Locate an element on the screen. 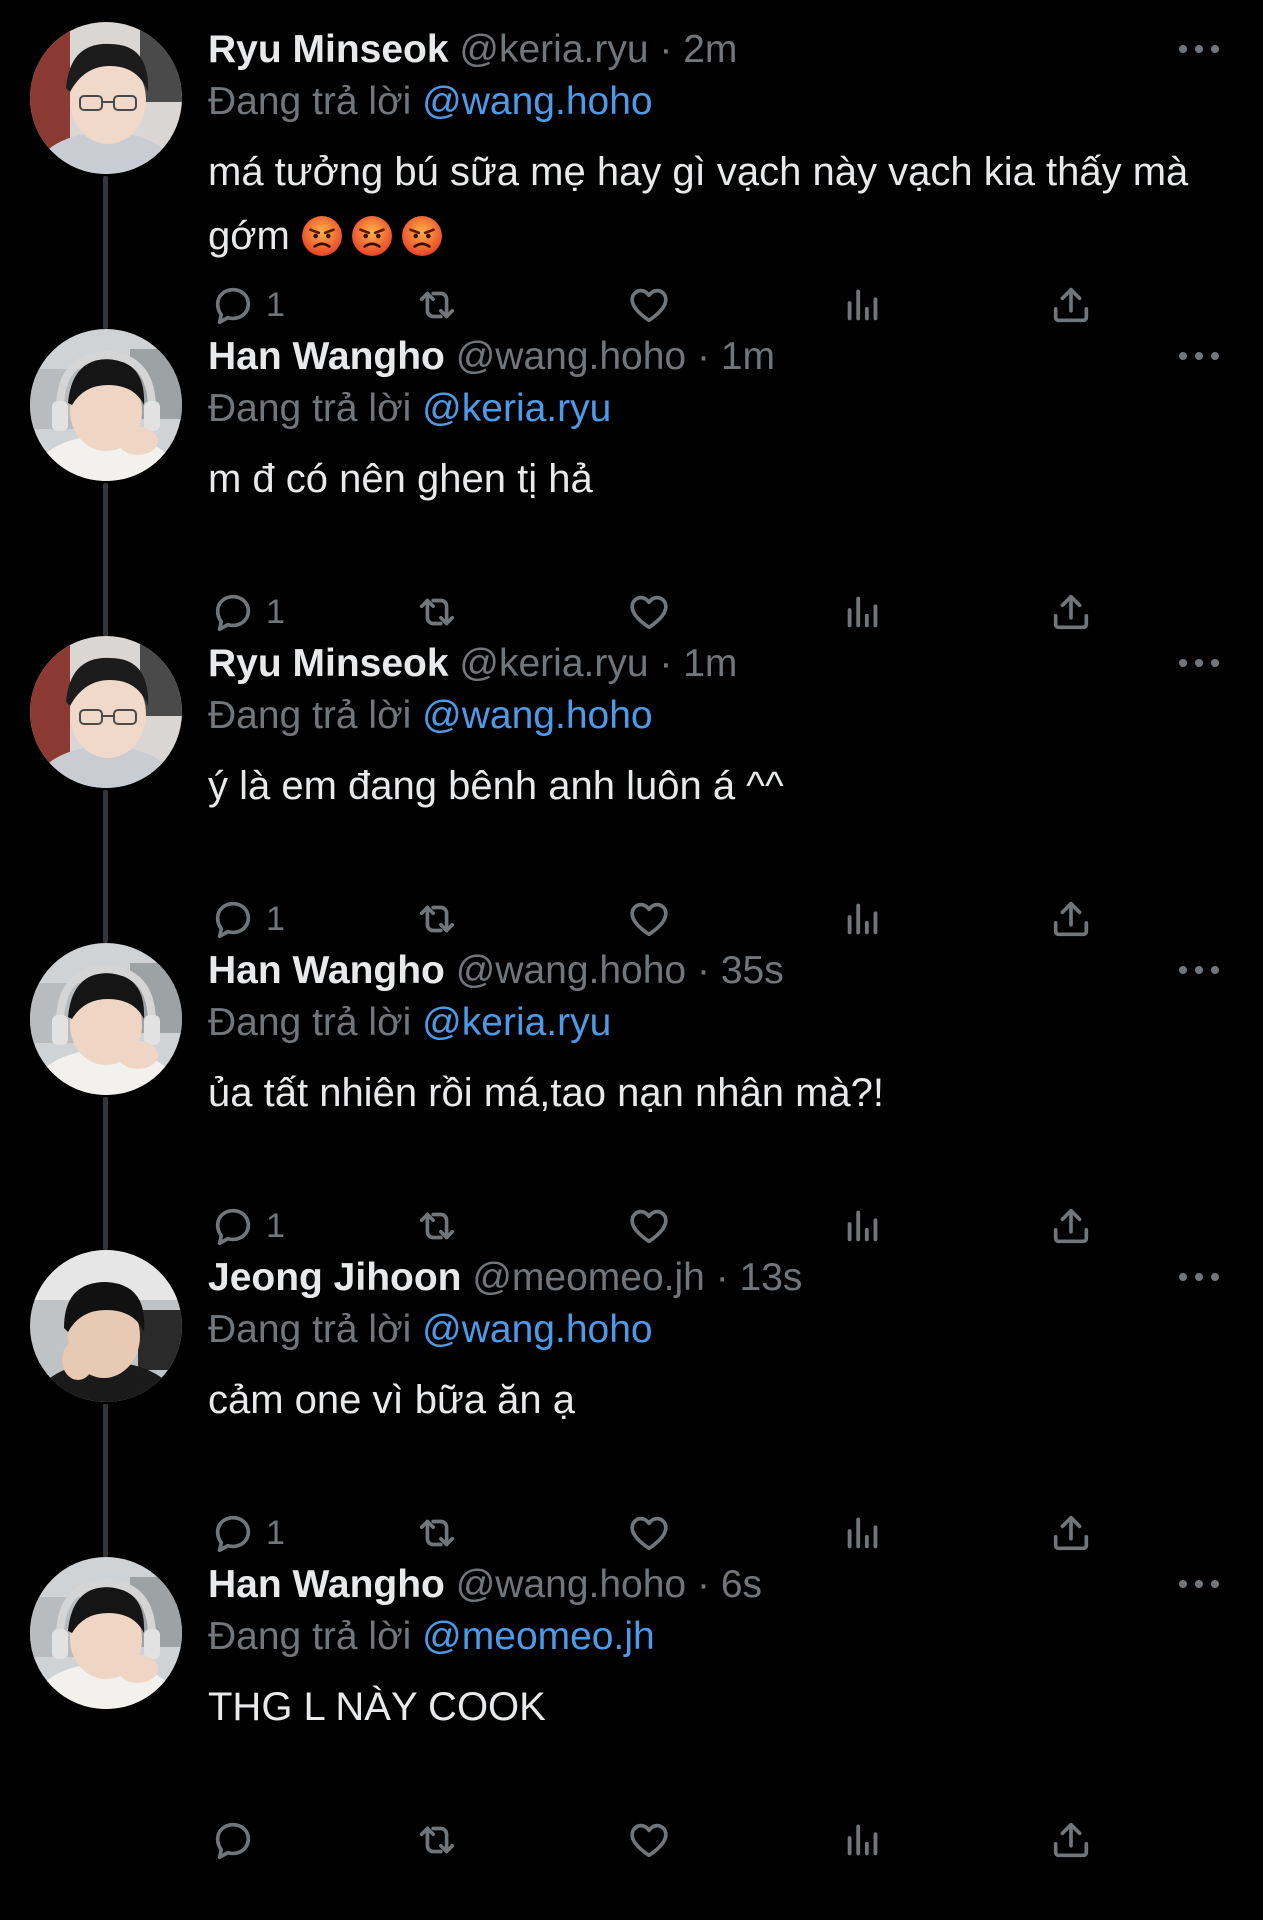  timestamp: 35s is located at coordinates (752, 970).